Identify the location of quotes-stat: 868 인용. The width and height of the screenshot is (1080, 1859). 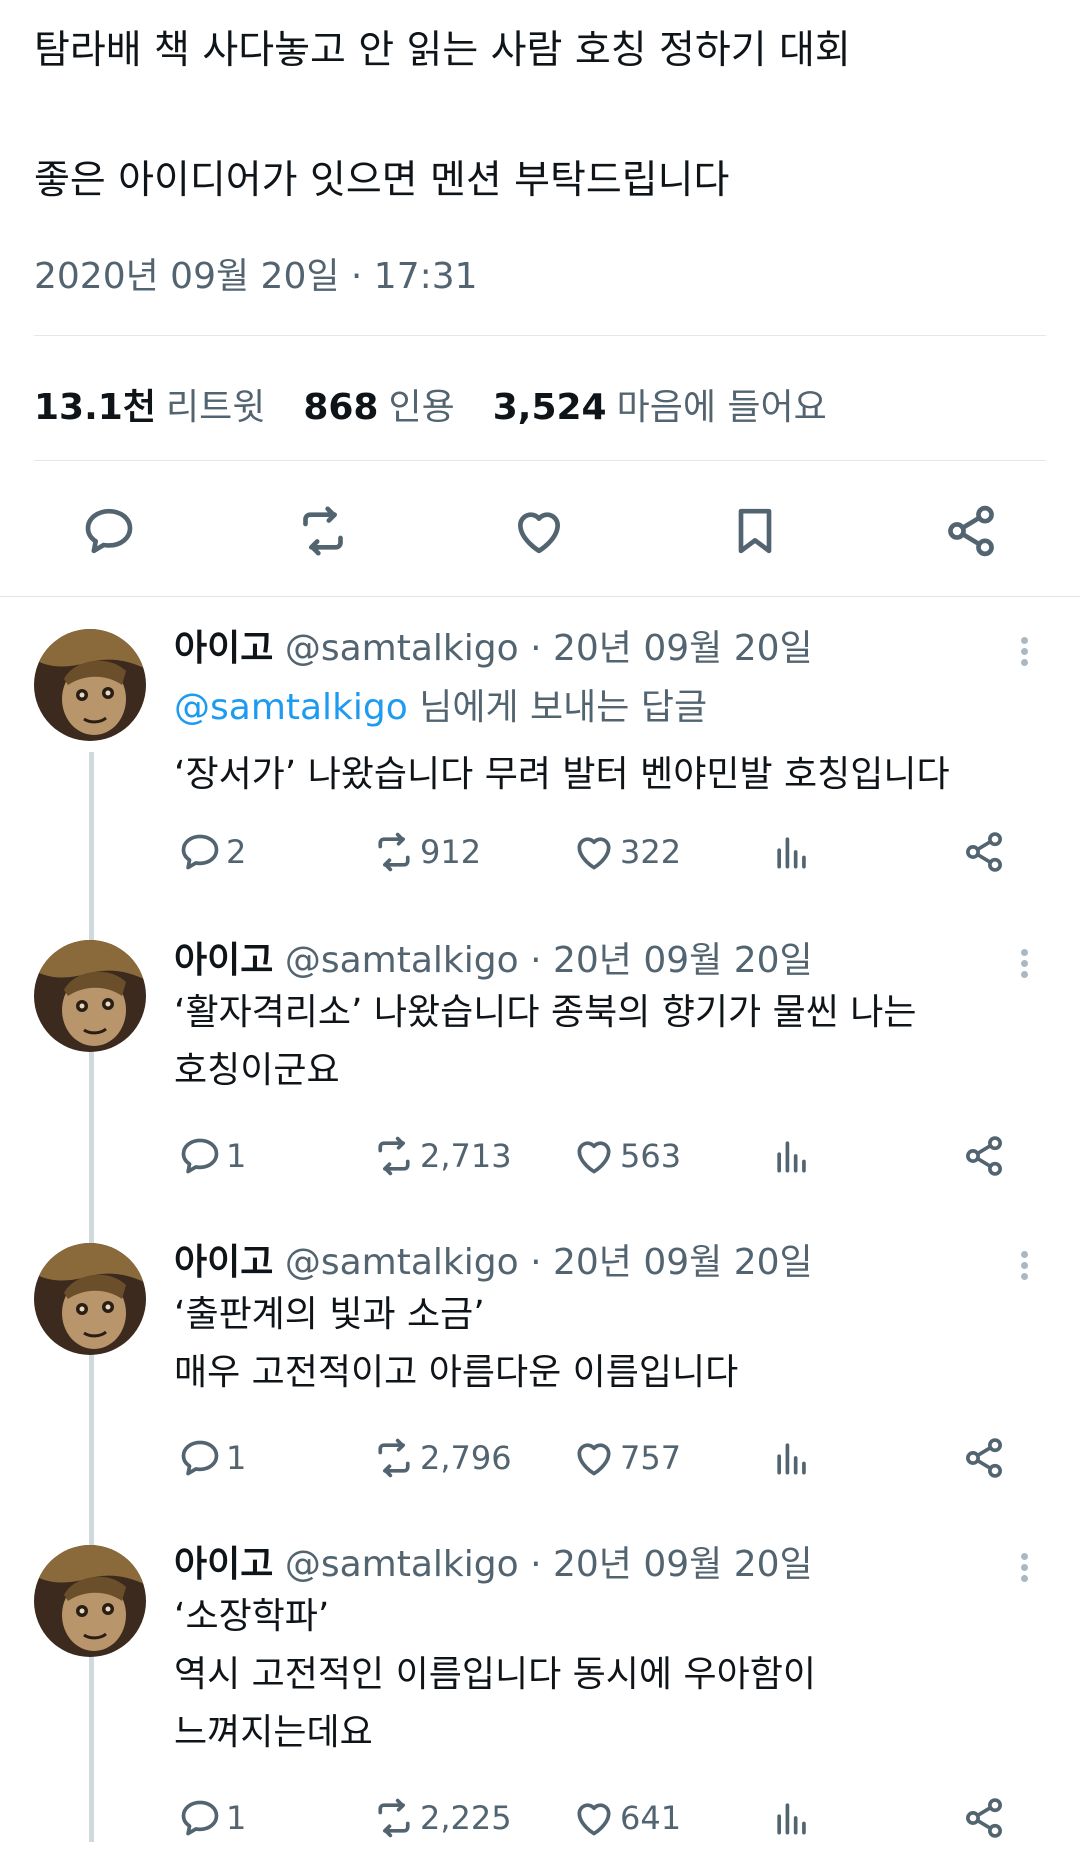
(378, 404).